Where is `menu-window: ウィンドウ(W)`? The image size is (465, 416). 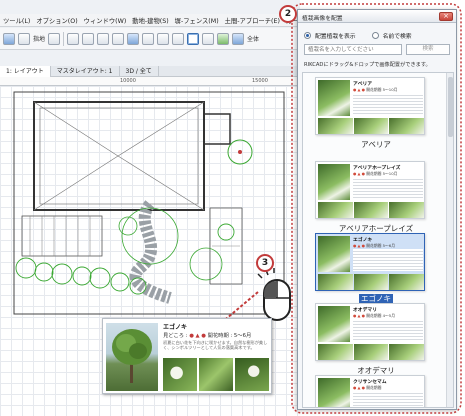
menu-window: ウィンドウ(W) is located at coordinates (105, 20).